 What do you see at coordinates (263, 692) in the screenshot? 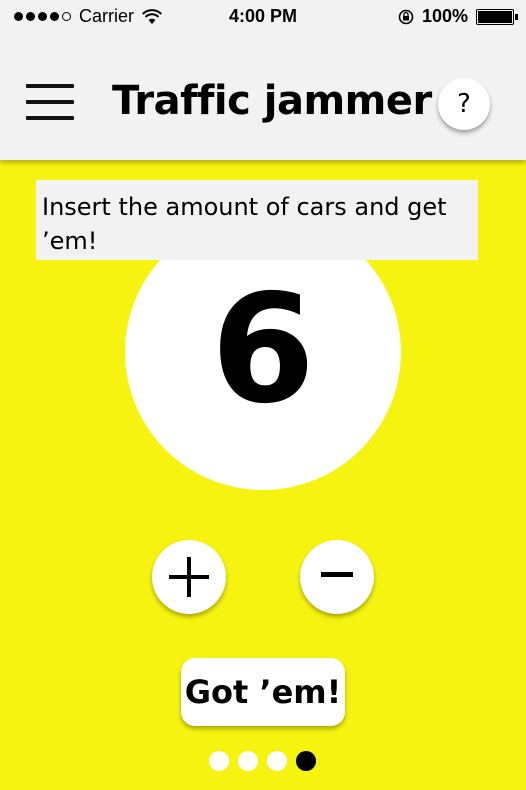
I see `got-em-button: Got ’em!` at bounding box center [263, 692].